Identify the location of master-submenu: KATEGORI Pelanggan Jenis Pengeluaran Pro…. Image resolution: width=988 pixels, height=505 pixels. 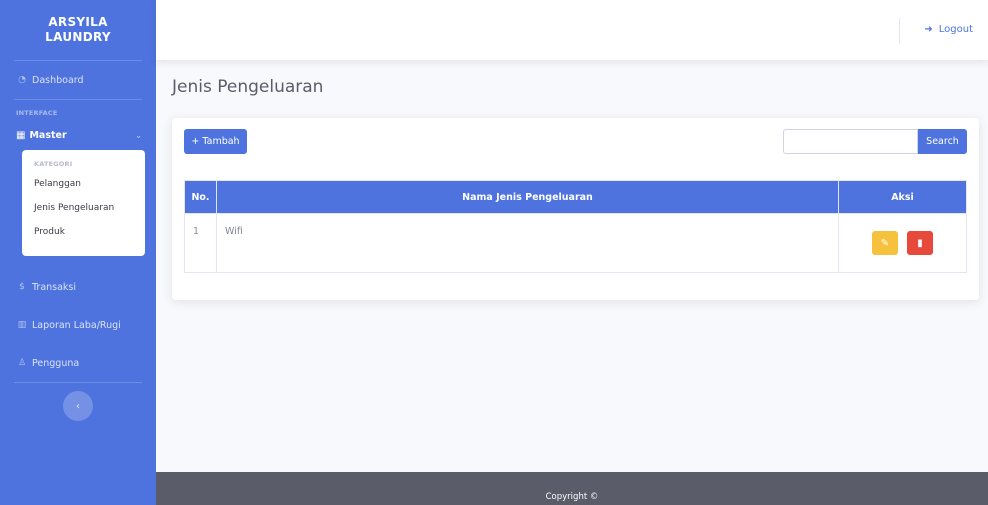
(83, 203).